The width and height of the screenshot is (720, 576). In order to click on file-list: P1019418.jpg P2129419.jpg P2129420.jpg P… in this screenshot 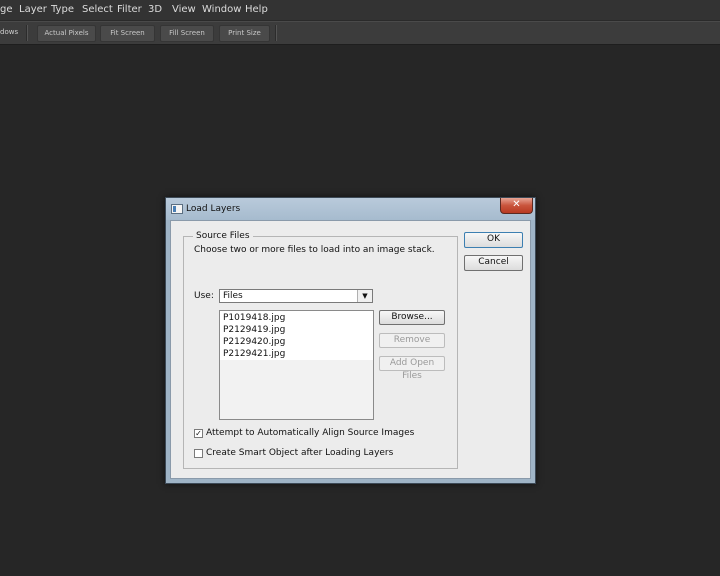, I will do `click(296, 365)`.